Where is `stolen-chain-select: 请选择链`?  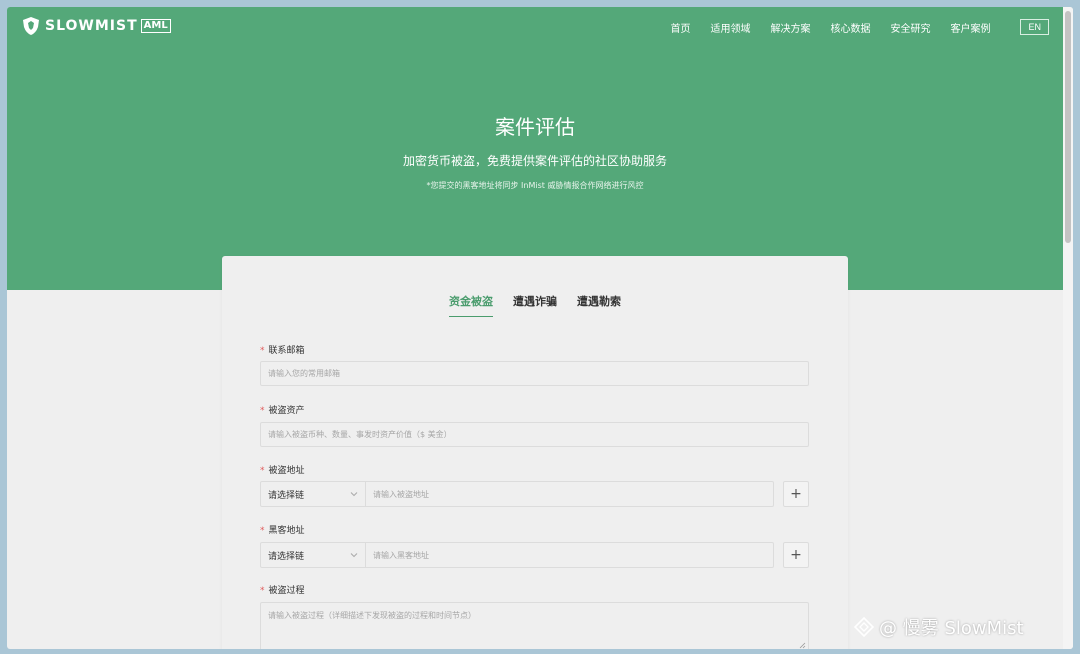 stolen-chain-select: 请选择链 is located at coordinates (312, 494).